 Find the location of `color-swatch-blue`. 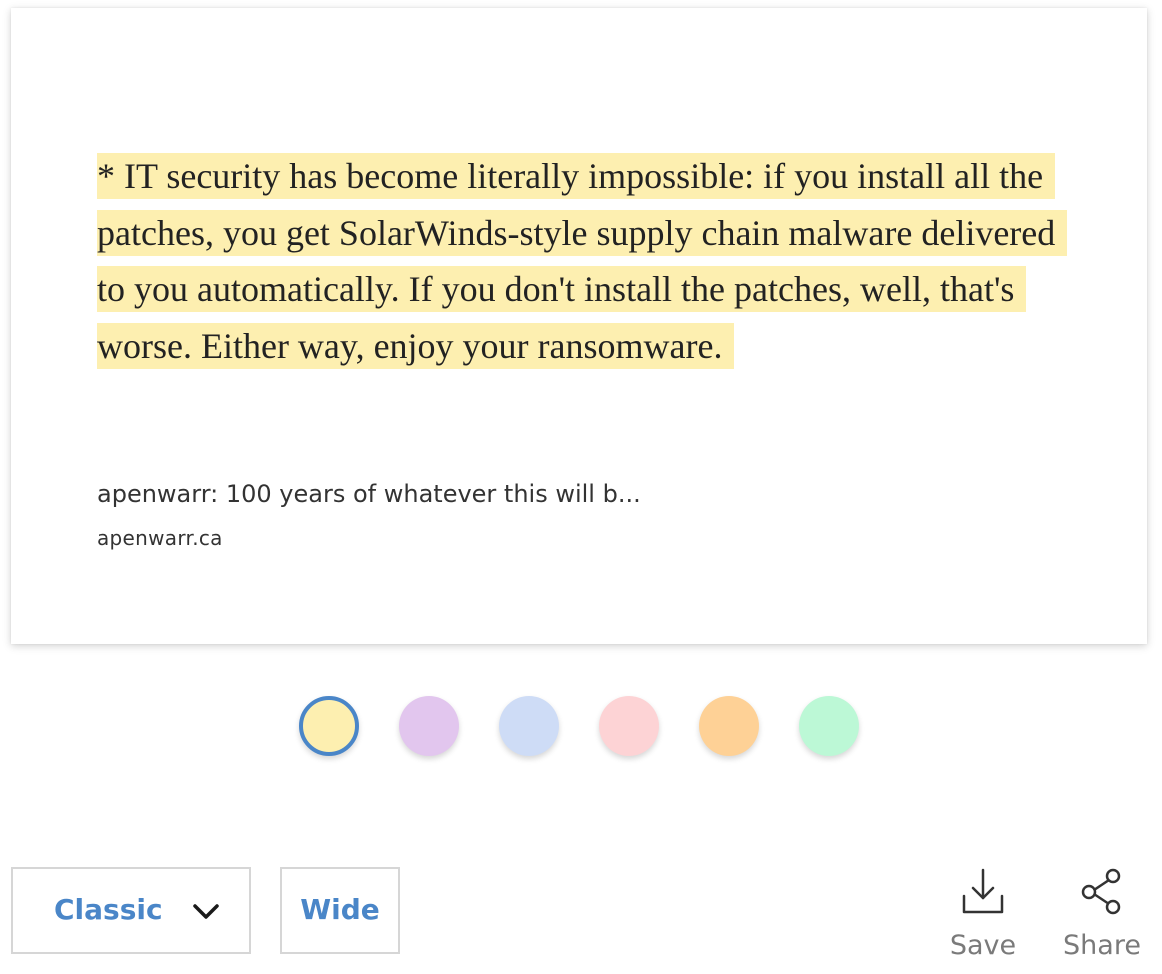

color-swatch-blue is located at coordinates (529, 726).